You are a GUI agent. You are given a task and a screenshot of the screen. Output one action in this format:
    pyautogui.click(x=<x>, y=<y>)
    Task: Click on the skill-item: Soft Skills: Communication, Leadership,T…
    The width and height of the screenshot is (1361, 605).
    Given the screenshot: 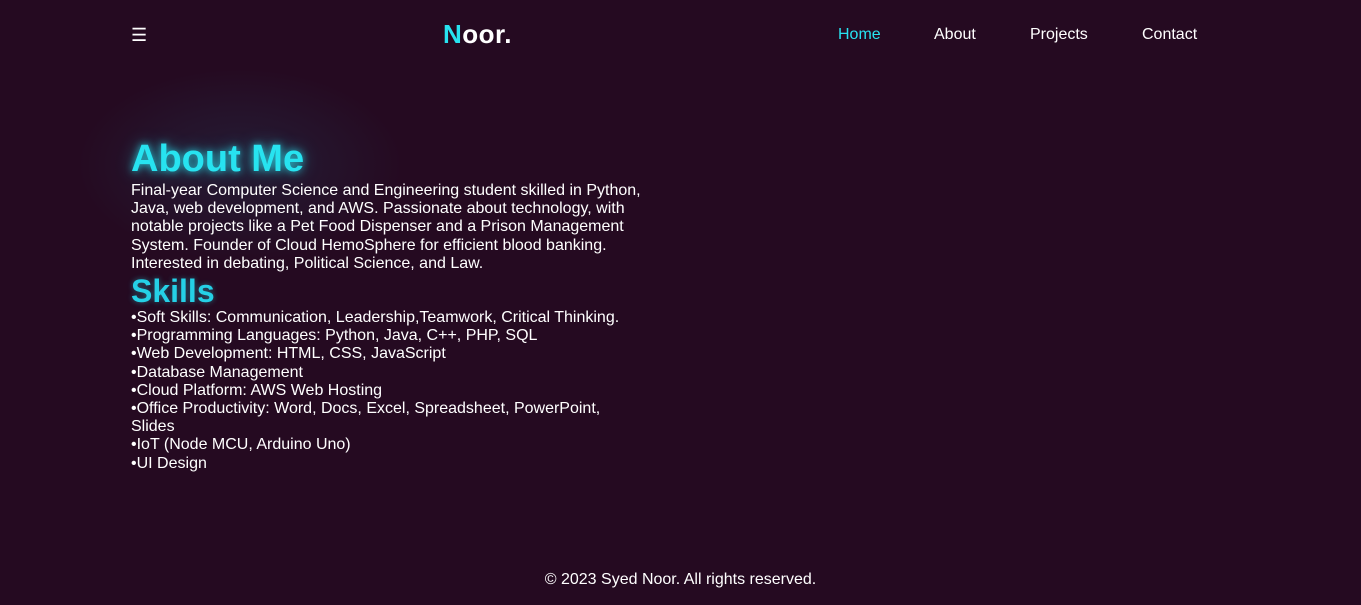 What is the action you would take?
    pyautogui.click(x=376, y=318)
    